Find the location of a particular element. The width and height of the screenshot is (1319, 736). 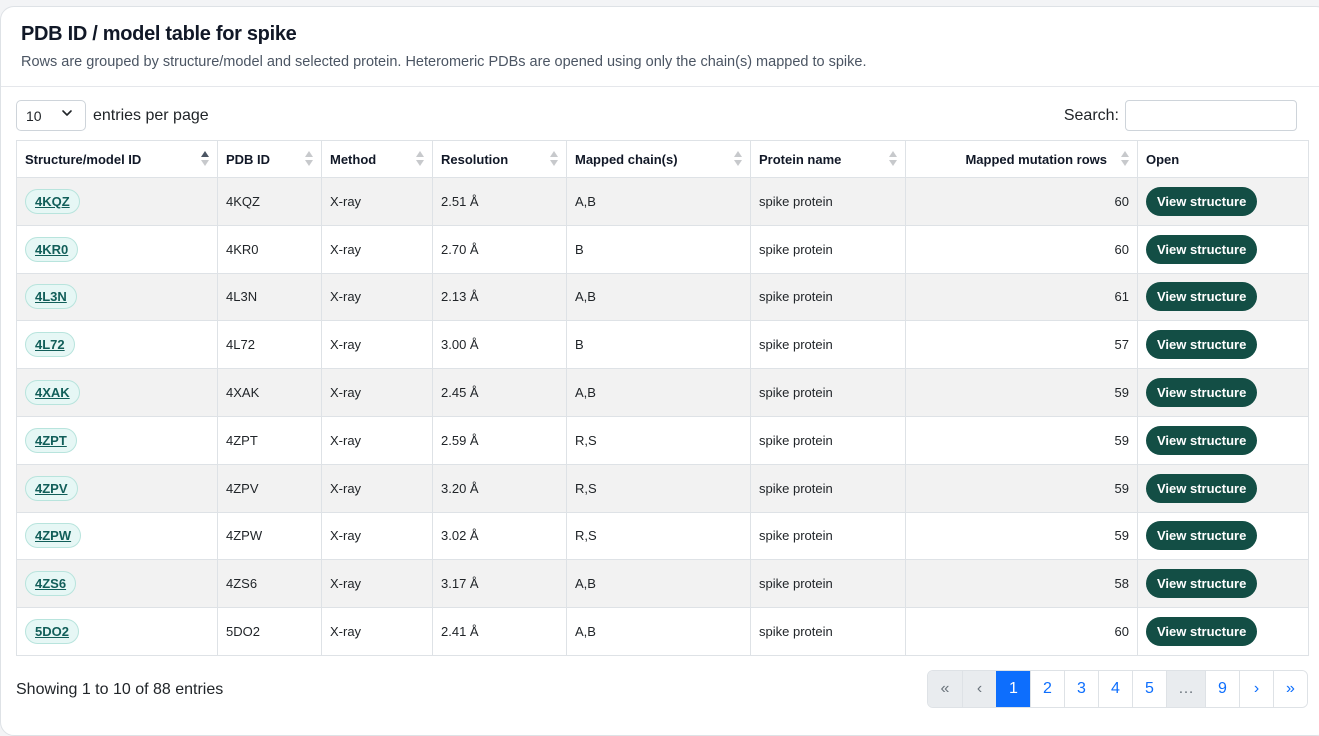

column-header-protein-name: Protein name is located at coordinates (828, 159).